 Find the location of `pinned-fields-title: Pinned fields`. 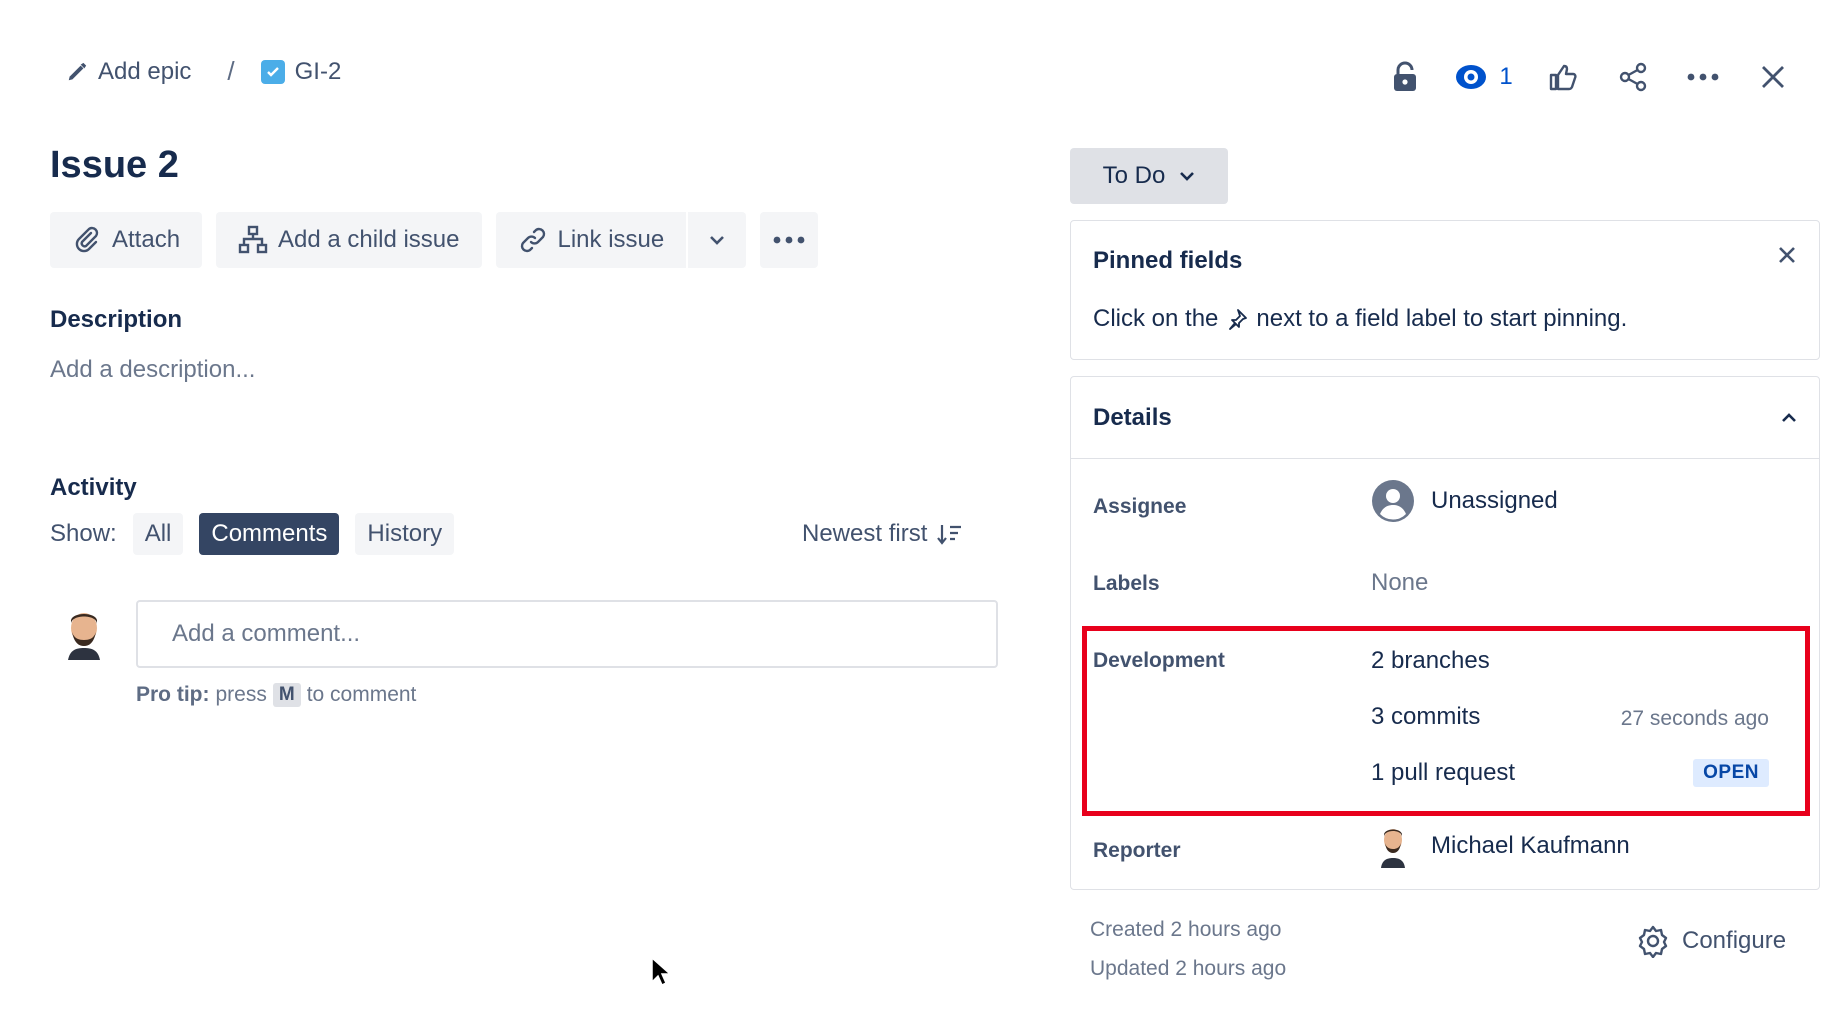

pinned-fields-title: Pinned fields is located at coordinates (1168, 260).